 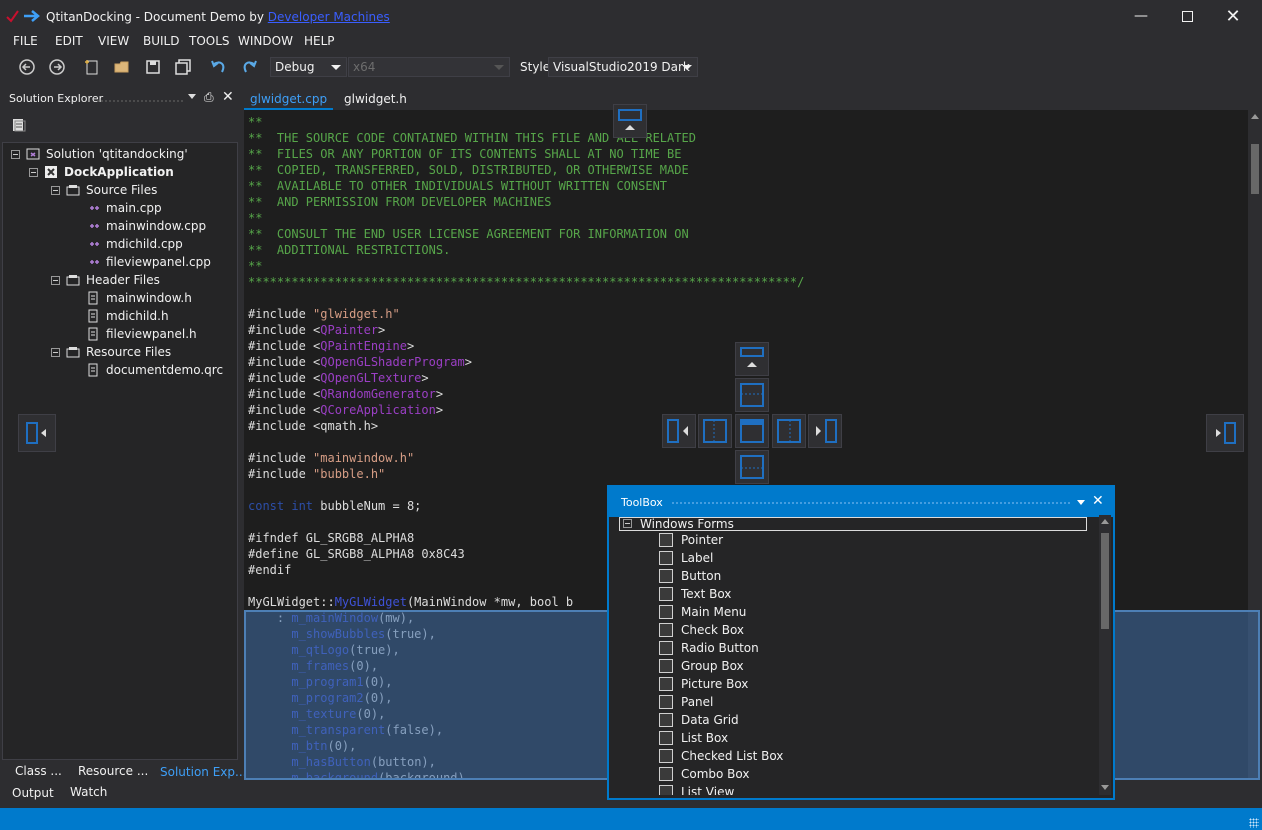 I want to click on toolbox-item: List View, so click(x=696, y=789).